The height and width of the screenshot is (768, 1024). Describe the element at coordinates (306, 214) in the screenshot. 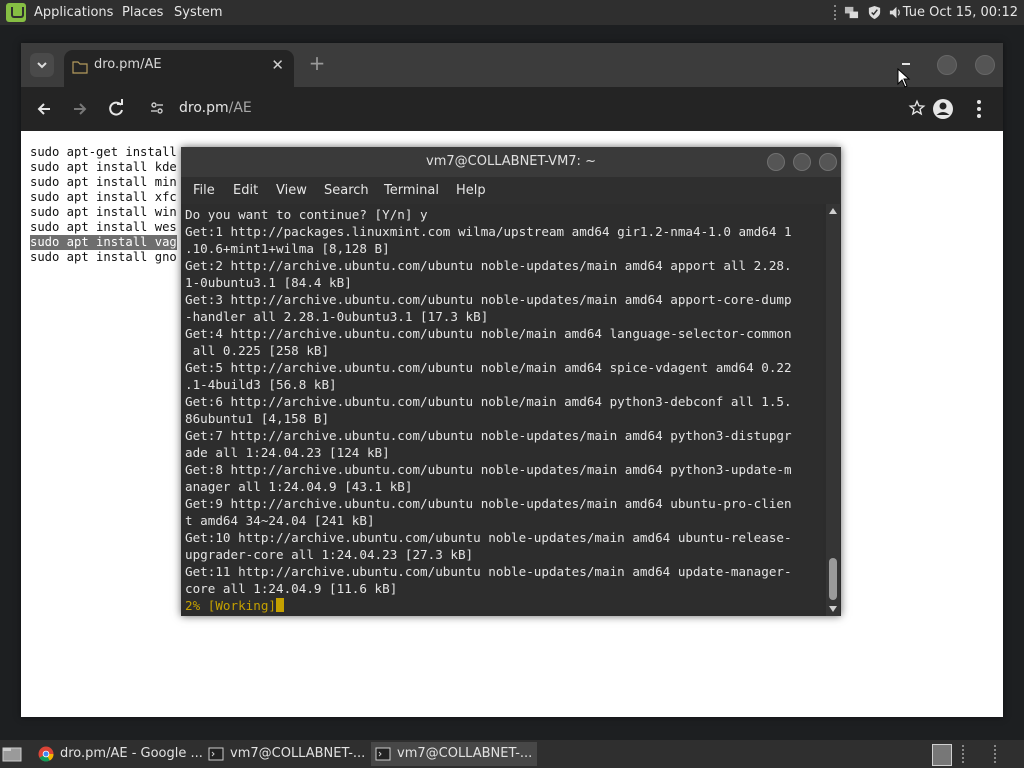

I see `terminal-line: Do you want to continue? [Y/n] y` at that location.